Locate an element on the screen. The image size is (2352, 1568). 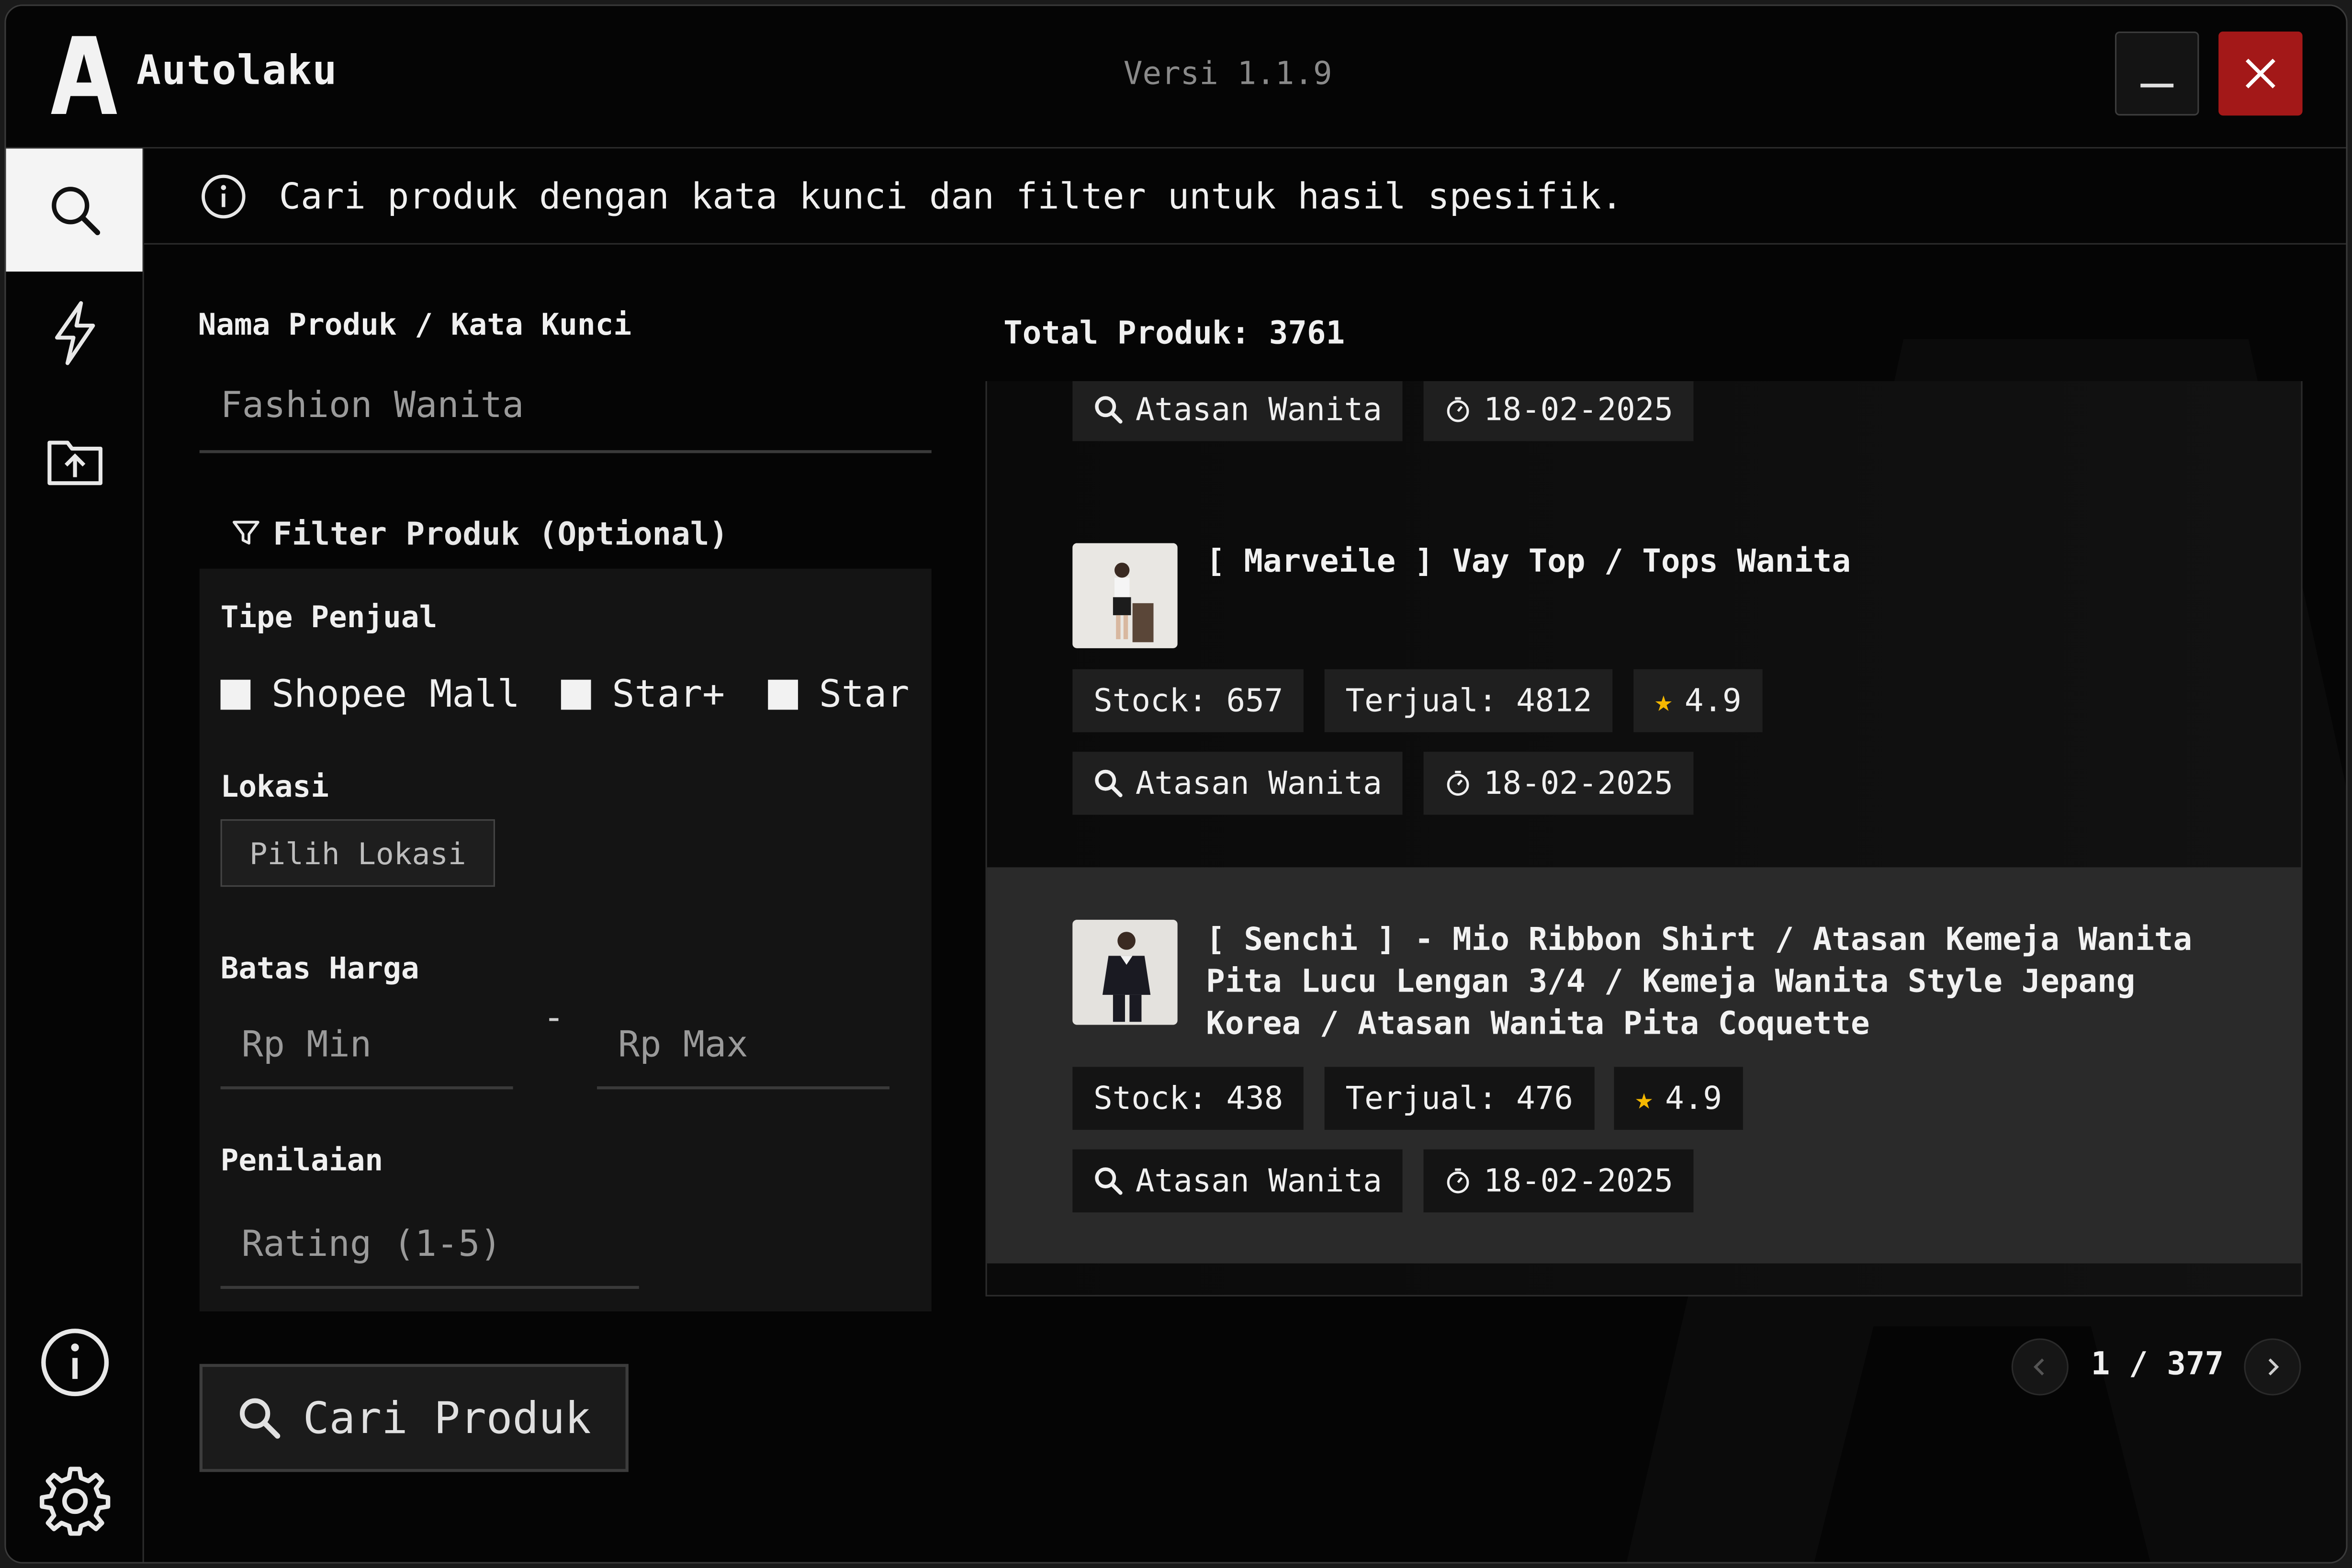
filter-icon is located at coordinates (245, 532).